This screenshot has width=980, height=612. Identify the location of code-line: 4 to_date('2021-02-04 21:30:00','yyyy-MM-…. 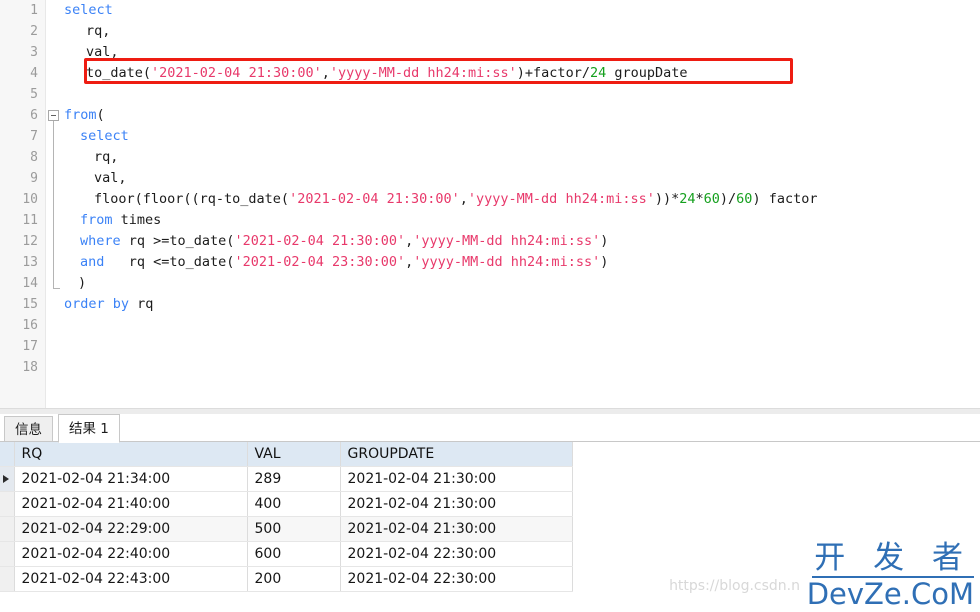
(490, 73).